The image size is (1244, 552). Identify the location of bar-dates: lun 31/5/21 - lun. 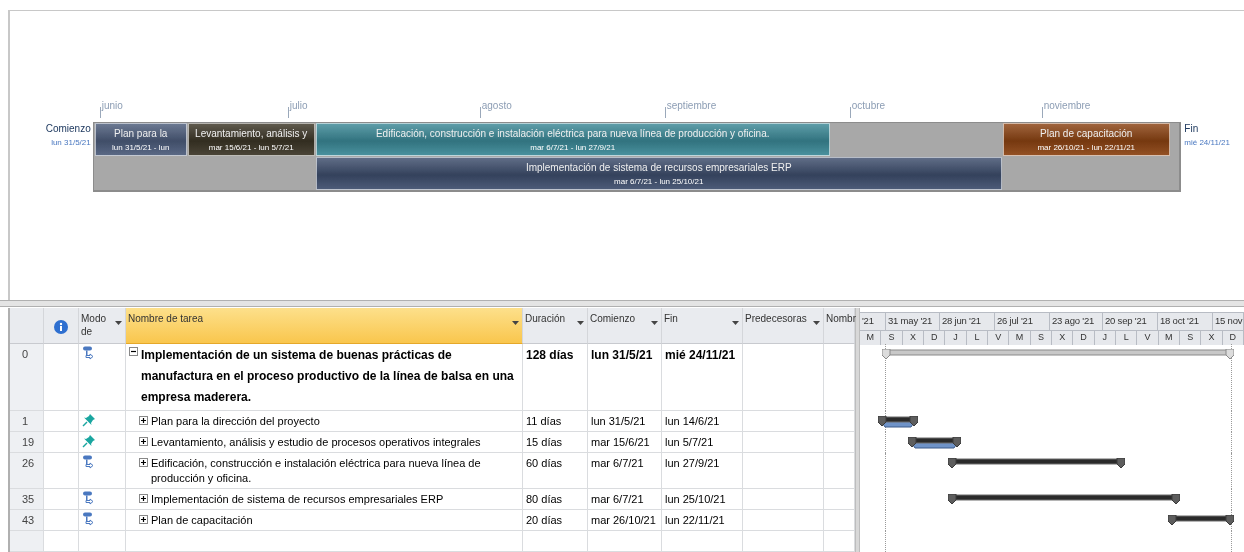
(141, 147).